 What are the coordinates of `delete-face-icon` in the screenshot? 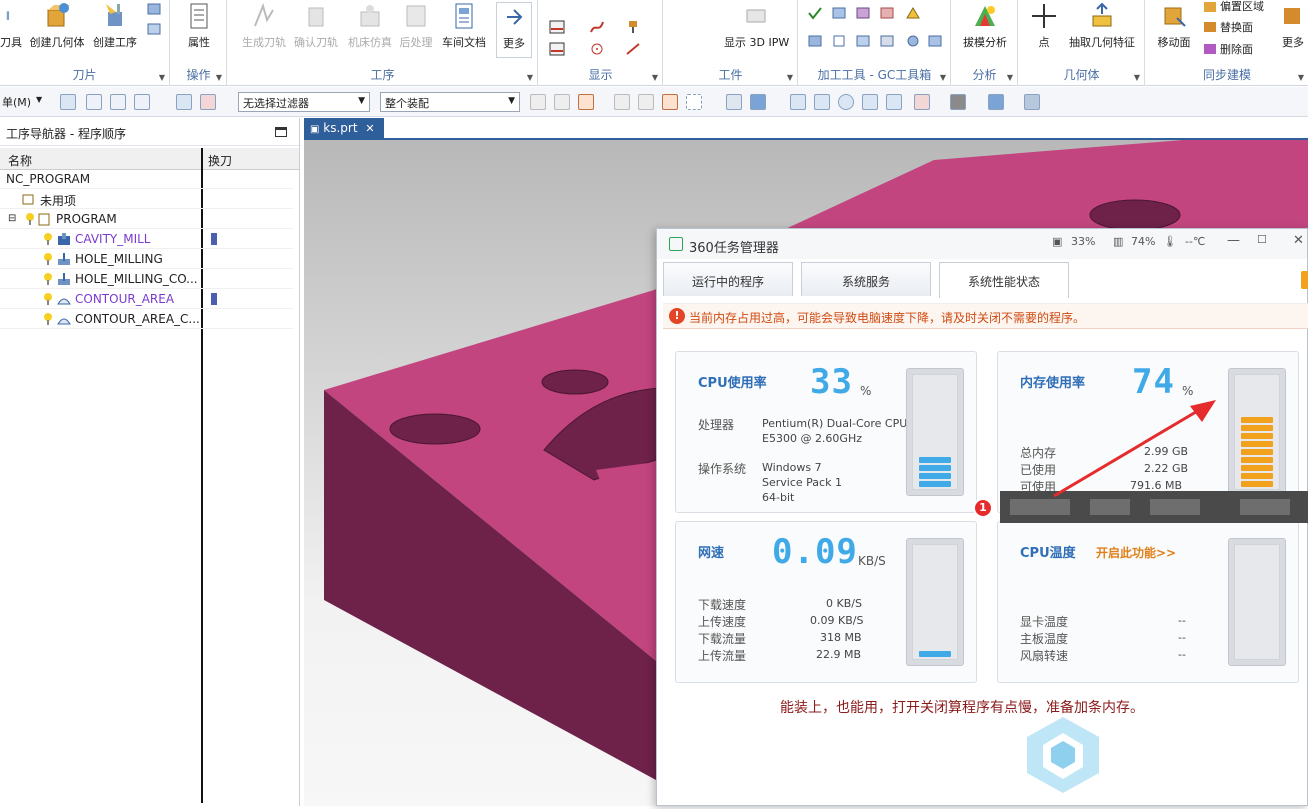 It's located at (1210, 49).